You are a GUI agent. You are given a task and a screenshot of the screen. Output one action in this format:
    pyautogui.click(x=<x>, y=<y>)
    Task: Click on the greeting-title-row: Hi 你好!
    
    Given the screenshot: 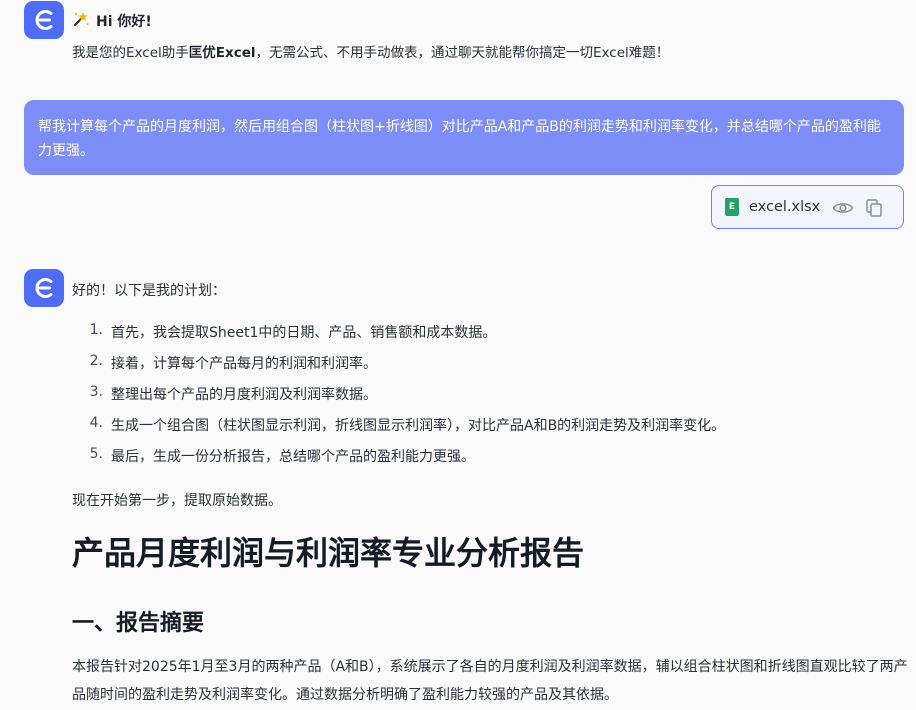 What is the action you would take?
    pyautogui.click(x=112, y=21)
    